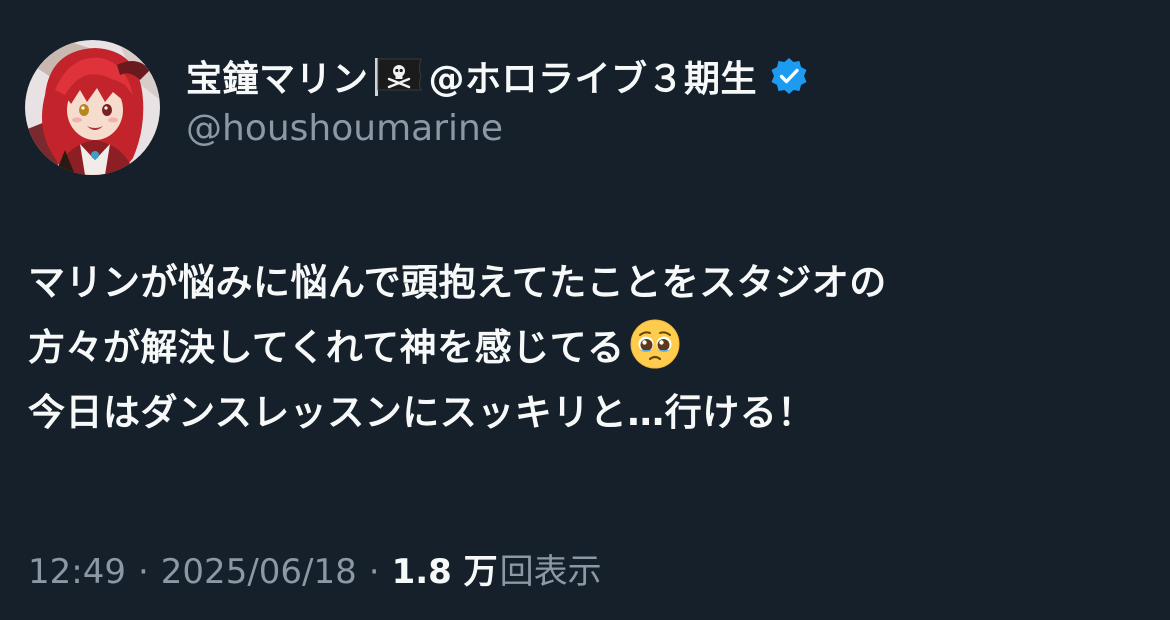 The image size is (1170, 620). Describe the element at coordinates (259, 572) in the screenshot. I see `tweet-date: 2025/06/18` at that location.